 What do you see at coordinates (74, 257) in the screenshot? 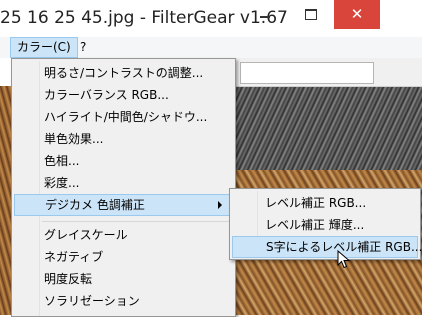
I see `menu-item-label: ネガティブ` at bounding box center [74, 257].